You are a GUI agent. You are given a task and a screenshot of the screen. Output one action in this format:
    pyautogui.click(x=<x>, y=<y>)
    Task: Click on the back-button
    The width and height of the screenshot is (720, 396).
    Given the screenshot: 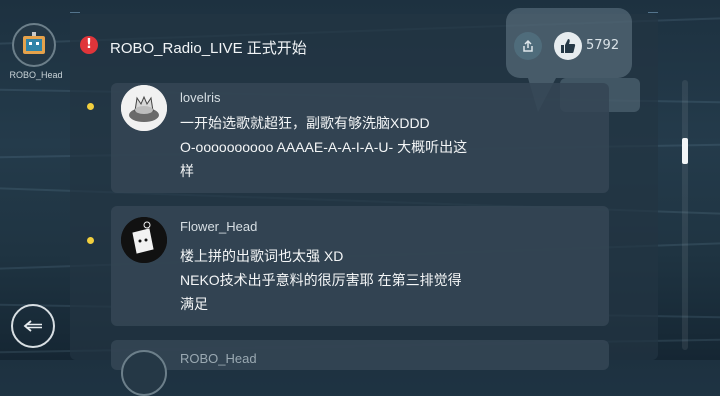 What is the action you would take?
    pyautogui.click(x=33, y=326)
    